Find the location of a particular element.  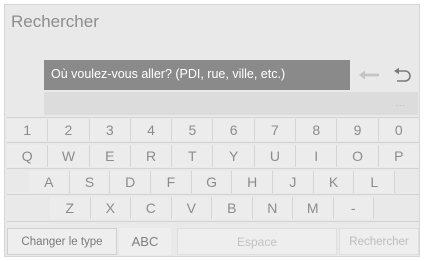

key-n: N is located at coordinates (272, 208).